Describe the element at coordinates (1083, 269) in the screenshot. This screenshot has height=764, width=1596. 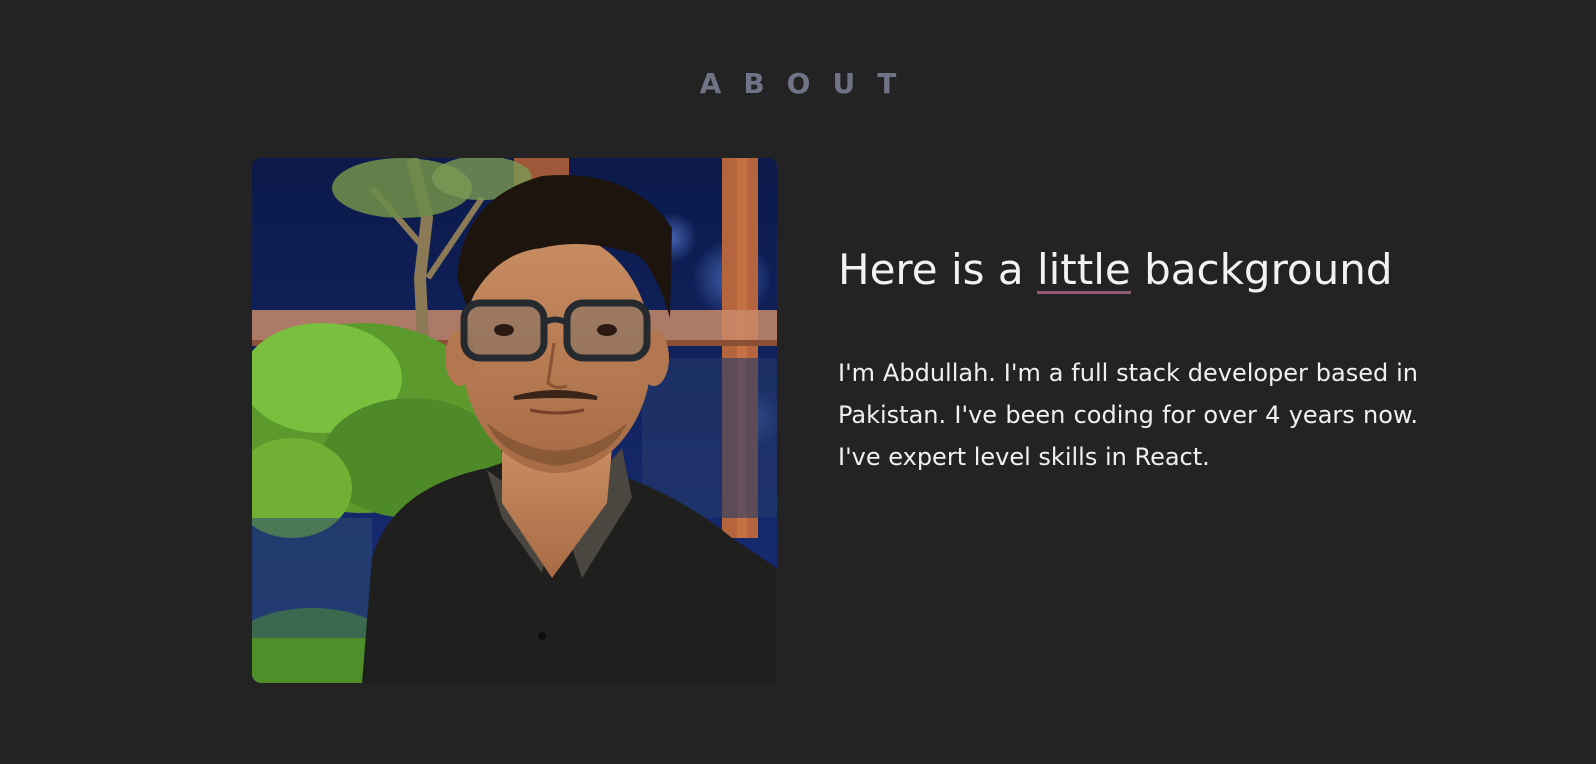
I see `heading-highlight: little` at that location.